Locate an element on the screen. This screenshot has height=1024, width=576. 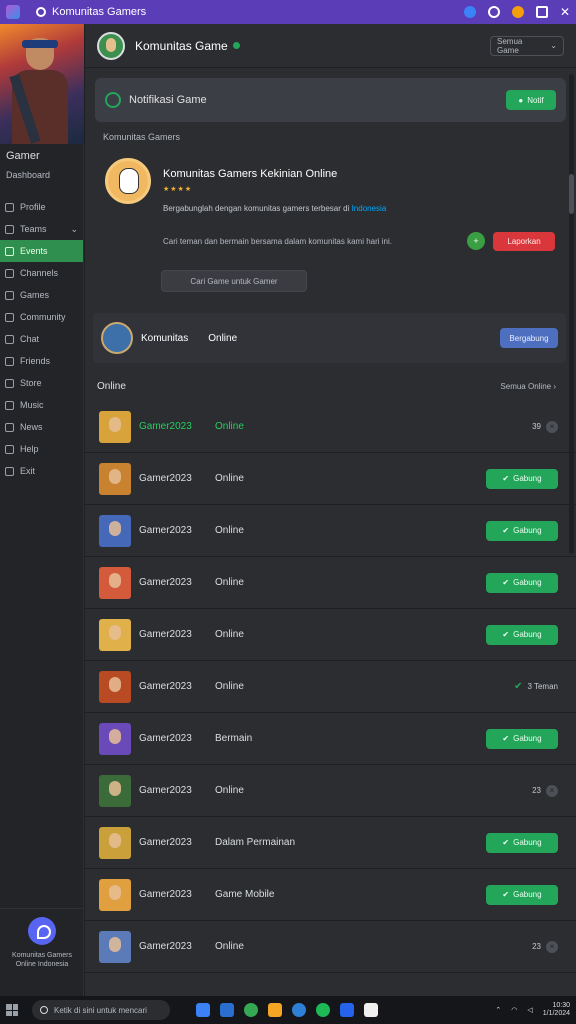
sidebar-item-profile: Profile is located at coordinates (41, 207).